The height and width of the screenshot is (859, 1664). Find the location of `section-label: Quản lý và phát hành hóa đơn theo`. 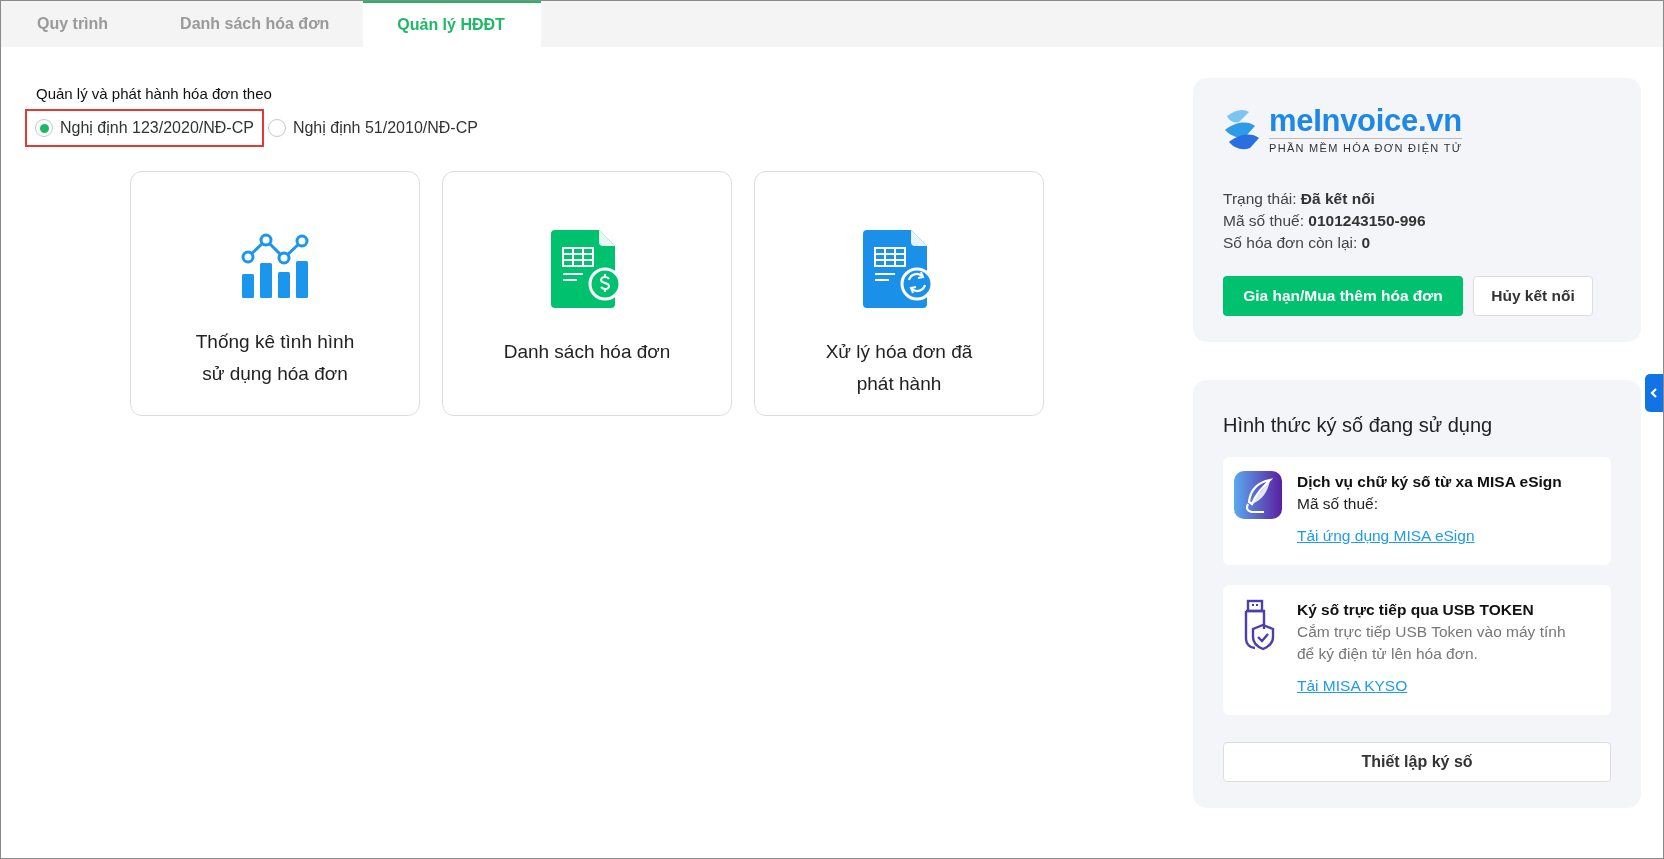

section-label: Quản lý và phát hành hóa đơn theo is located at coordinates (154, 93).